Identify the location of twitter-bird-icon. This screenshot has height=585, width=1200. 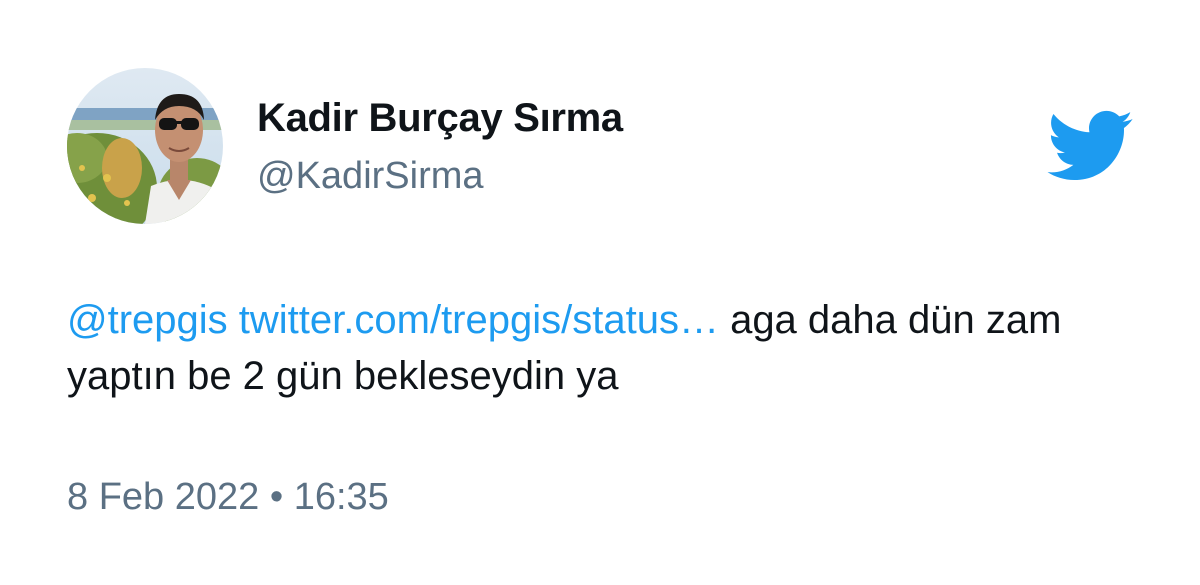
(1089, 145).